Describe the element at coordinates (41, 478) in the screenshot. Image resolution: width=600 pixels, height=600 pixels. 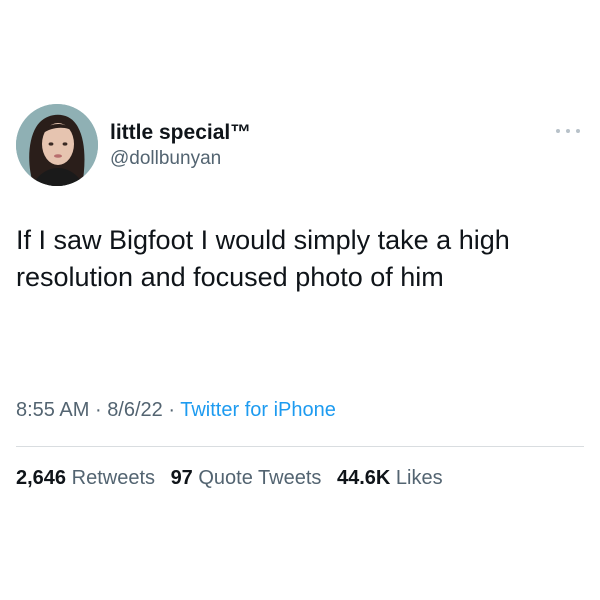
I see `retweets-count: 2,646` at that location.